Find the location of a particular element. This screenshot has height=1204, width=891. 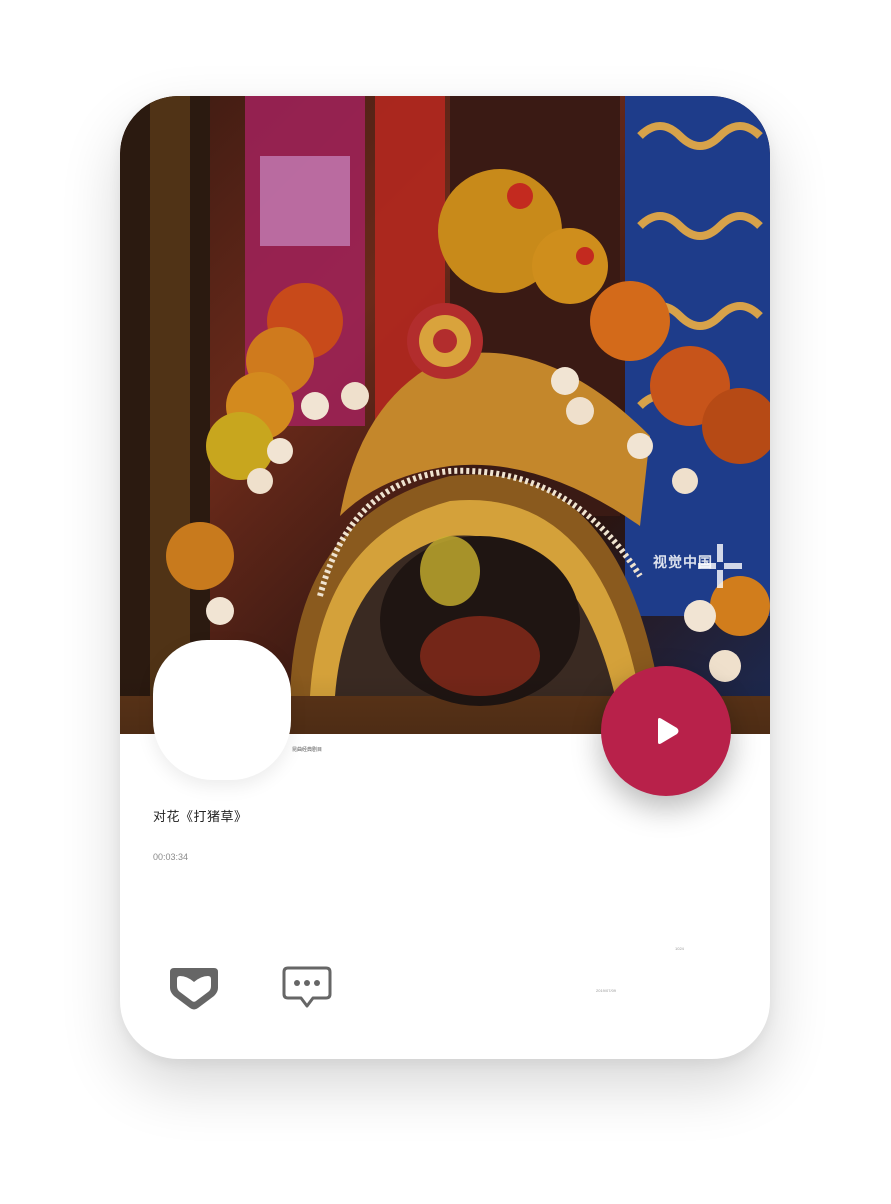

cover-caption: 昆曲经典剧目 is located at coordinates (307, 750).